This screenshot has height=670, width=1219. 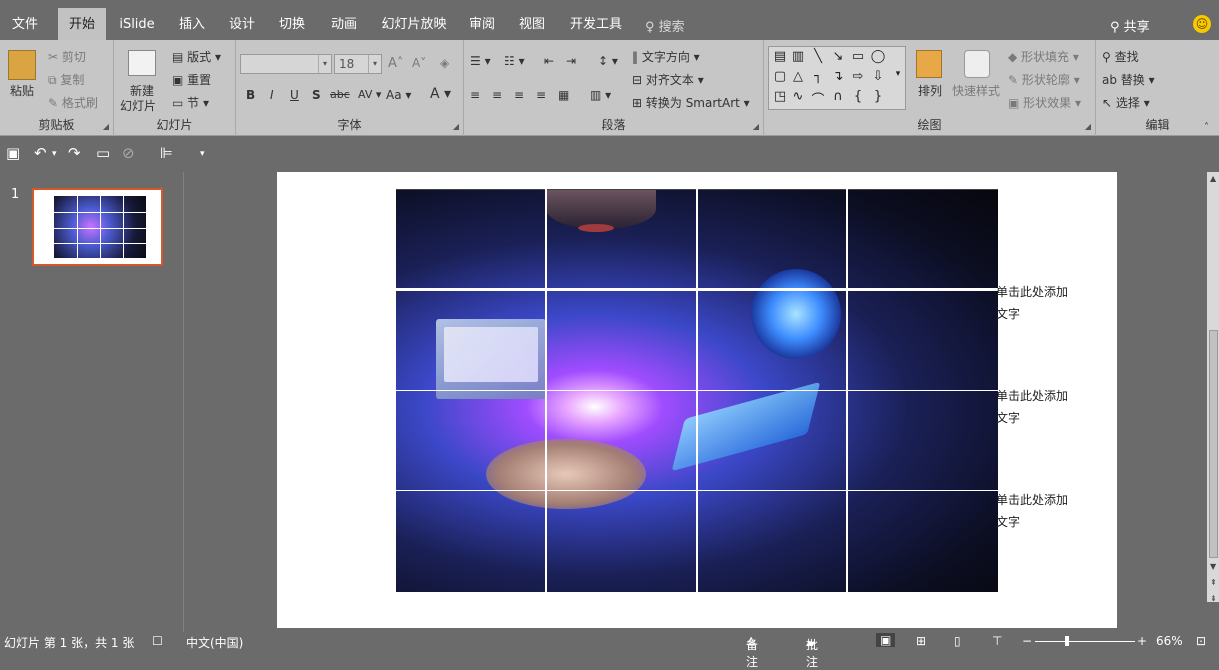 I want to click on bullets-icon: ☰ ▾, so click(x=480, y=61).